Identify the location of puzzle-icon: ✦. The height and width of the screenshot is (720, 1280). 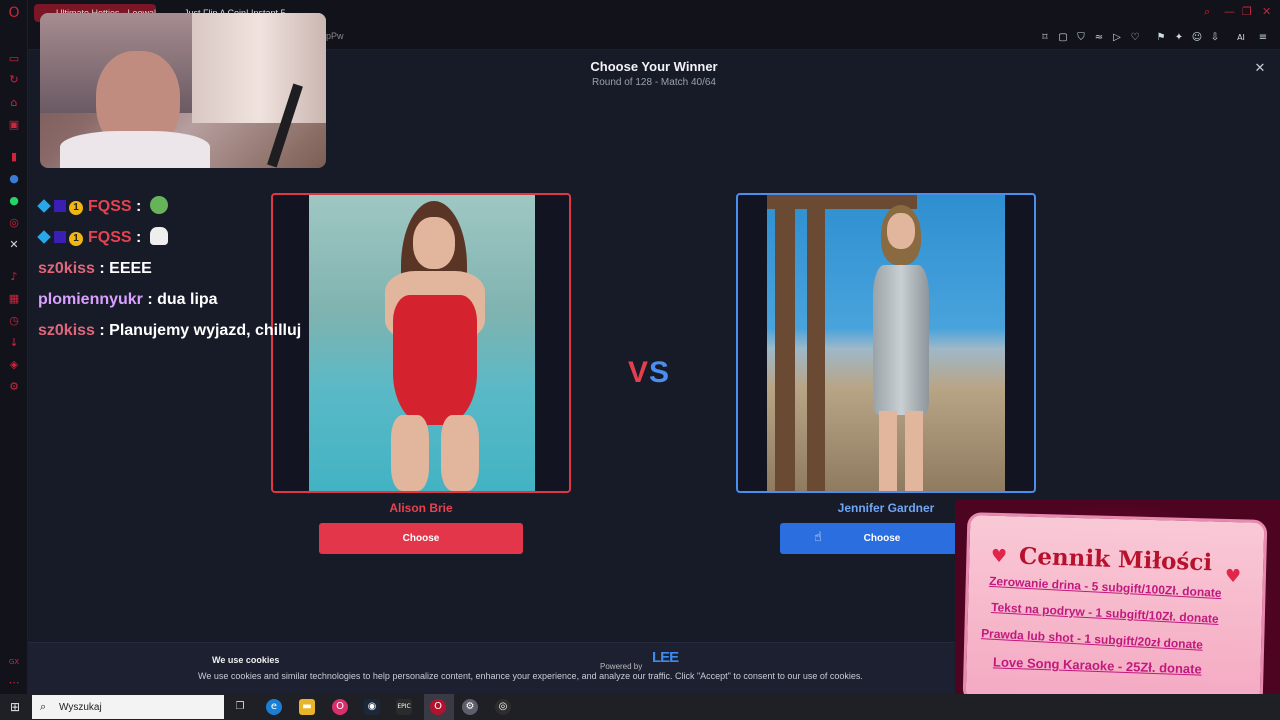
(1179, 38).